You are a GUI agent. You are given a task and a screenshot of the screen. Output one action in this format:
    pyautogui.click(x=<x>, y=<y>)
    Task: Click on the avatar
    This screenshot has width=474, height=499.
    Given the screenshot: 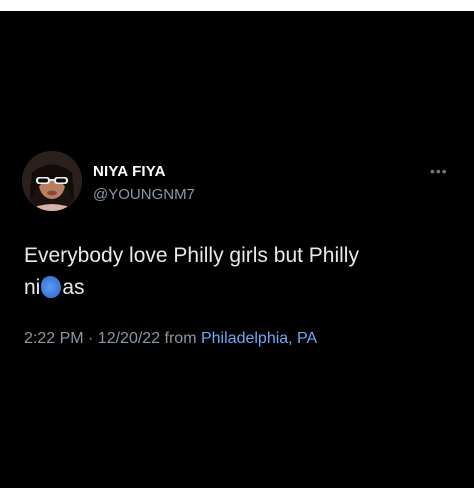 What is the action you would take?
    pyautogui.click(x=52, y=181)
    